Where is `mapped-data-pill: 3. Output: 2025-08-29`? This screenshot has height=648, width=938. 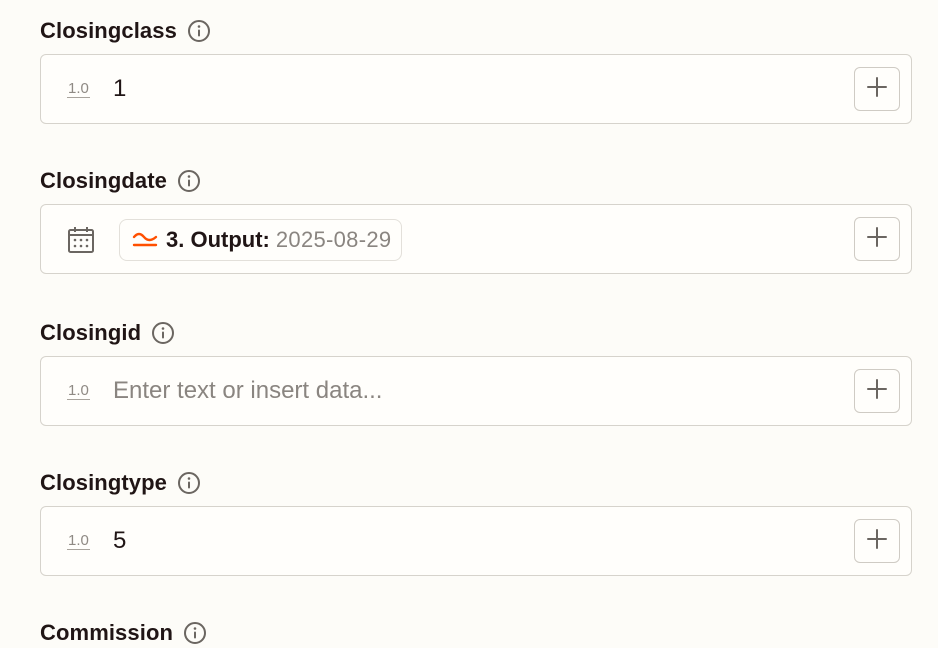
mapped-data-pill: 3. Output: 2025-08-29 is located at coordinates (261, 240).